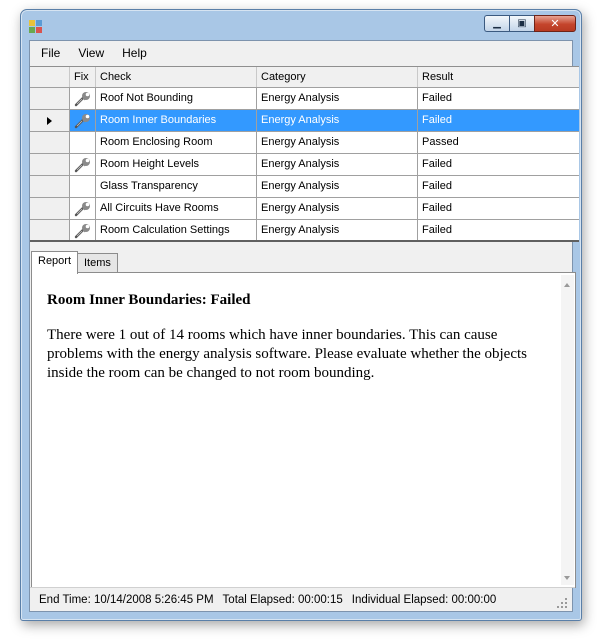 The width and height of the screenshot is (597, 642). Describe the element at coordinates (176, 77) in the screenshot. I see `column-header-check: Check` at that location.